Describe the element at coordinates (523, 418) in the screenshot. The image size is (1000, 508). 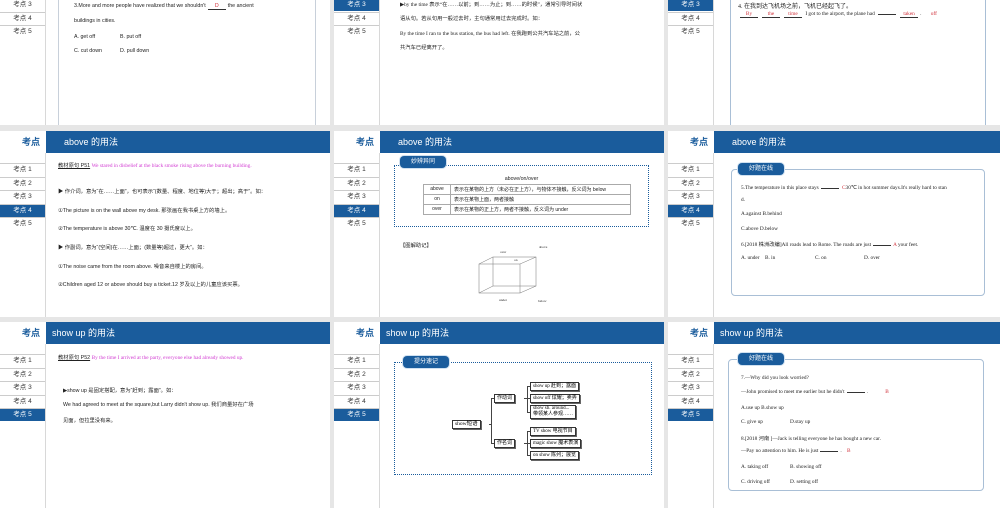
I see `mindmap-box` at that location.